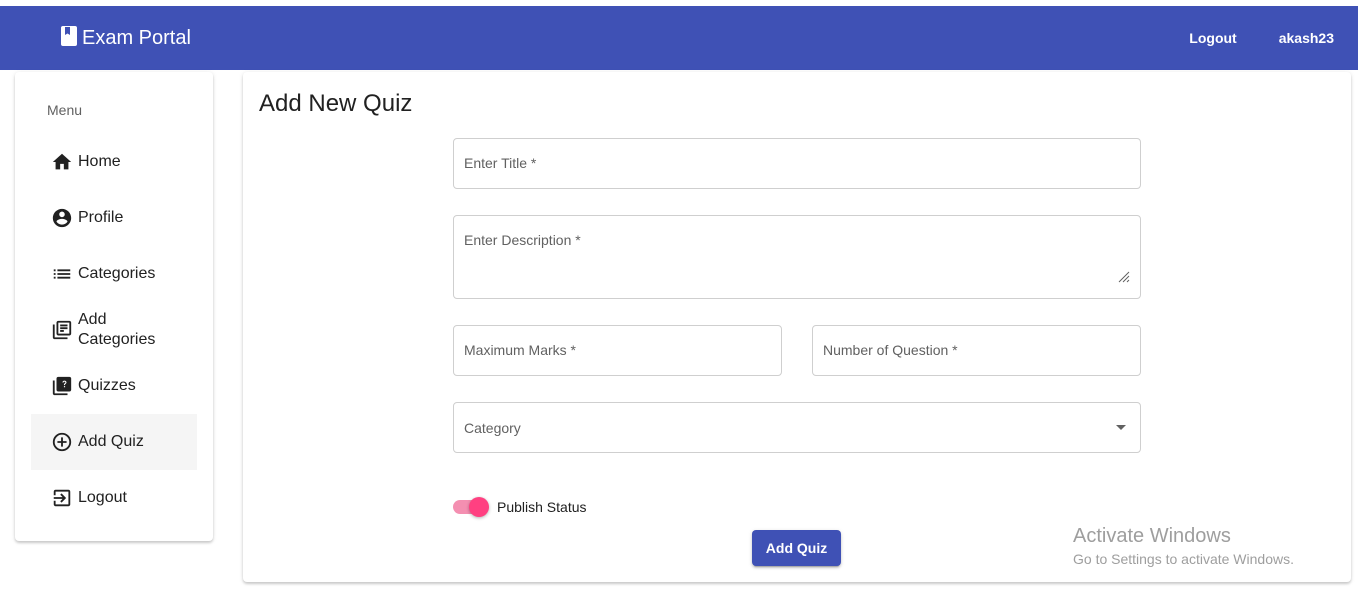 Image resolution: width=1358 pixels, height=589 pixels. Describe the element at coordinates (62, 274) in the screenshot. I see `list-icon` at that location.